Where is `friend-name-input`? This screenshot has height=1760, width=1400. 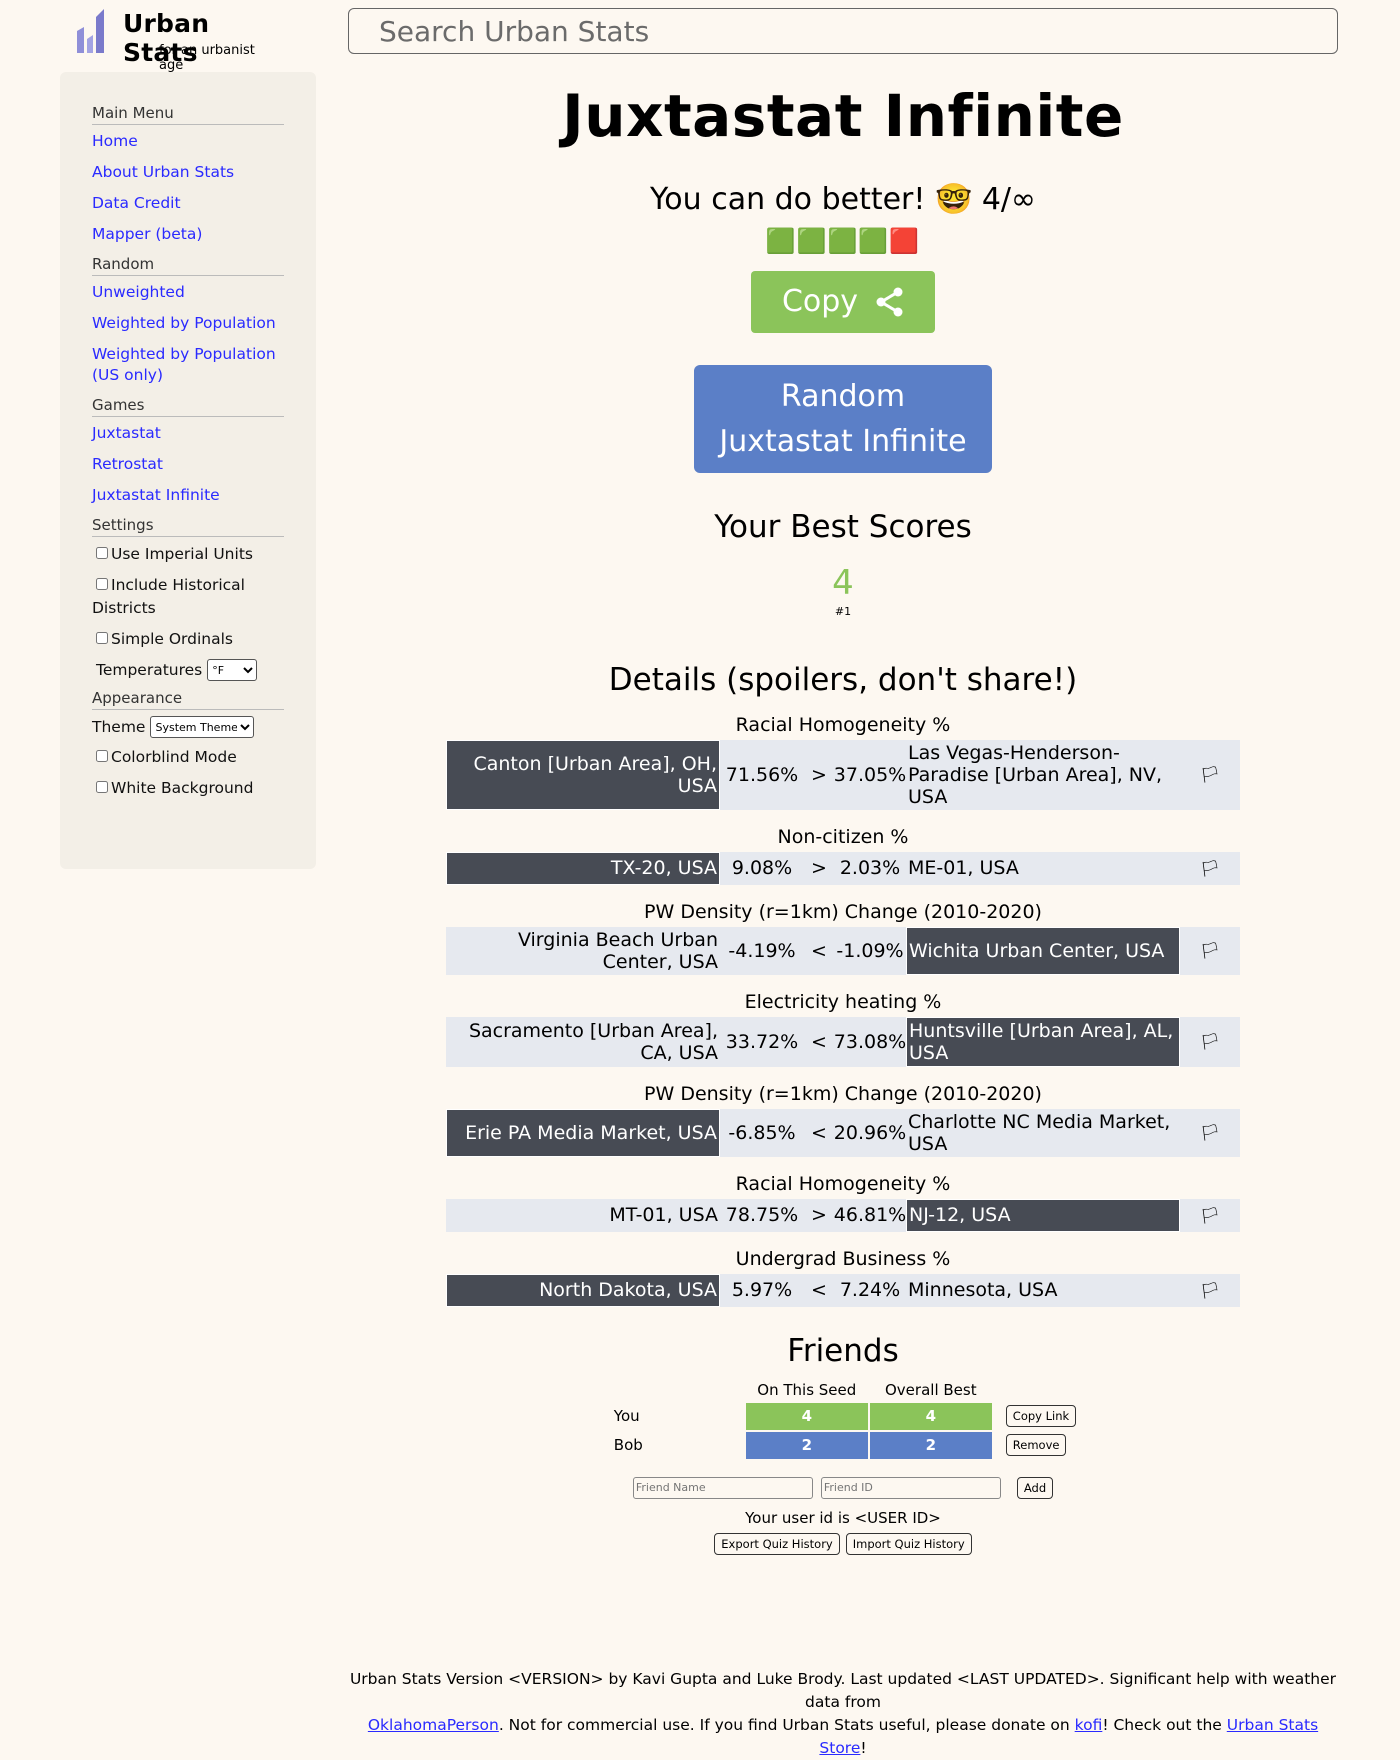
friend-name-input is located at coordinates (722, 1487).